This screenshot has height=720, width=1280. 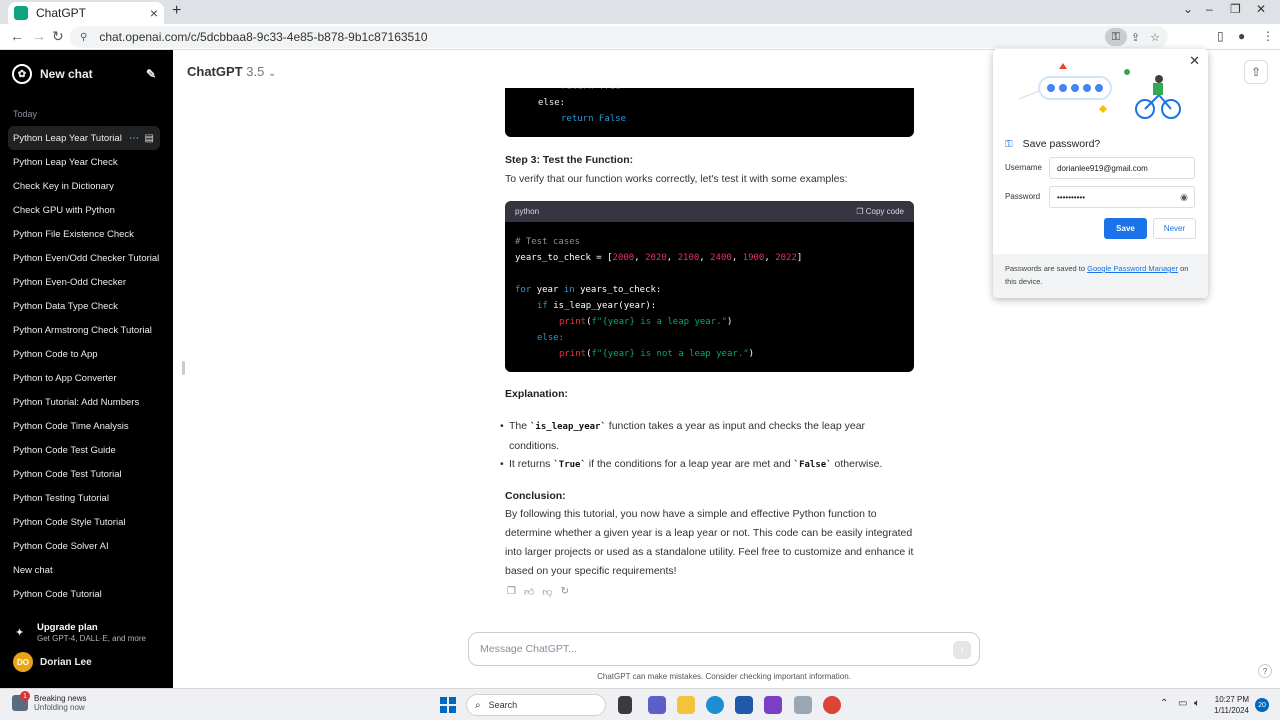 I want to click on news-icon: 1, so click(x=21, y=701).